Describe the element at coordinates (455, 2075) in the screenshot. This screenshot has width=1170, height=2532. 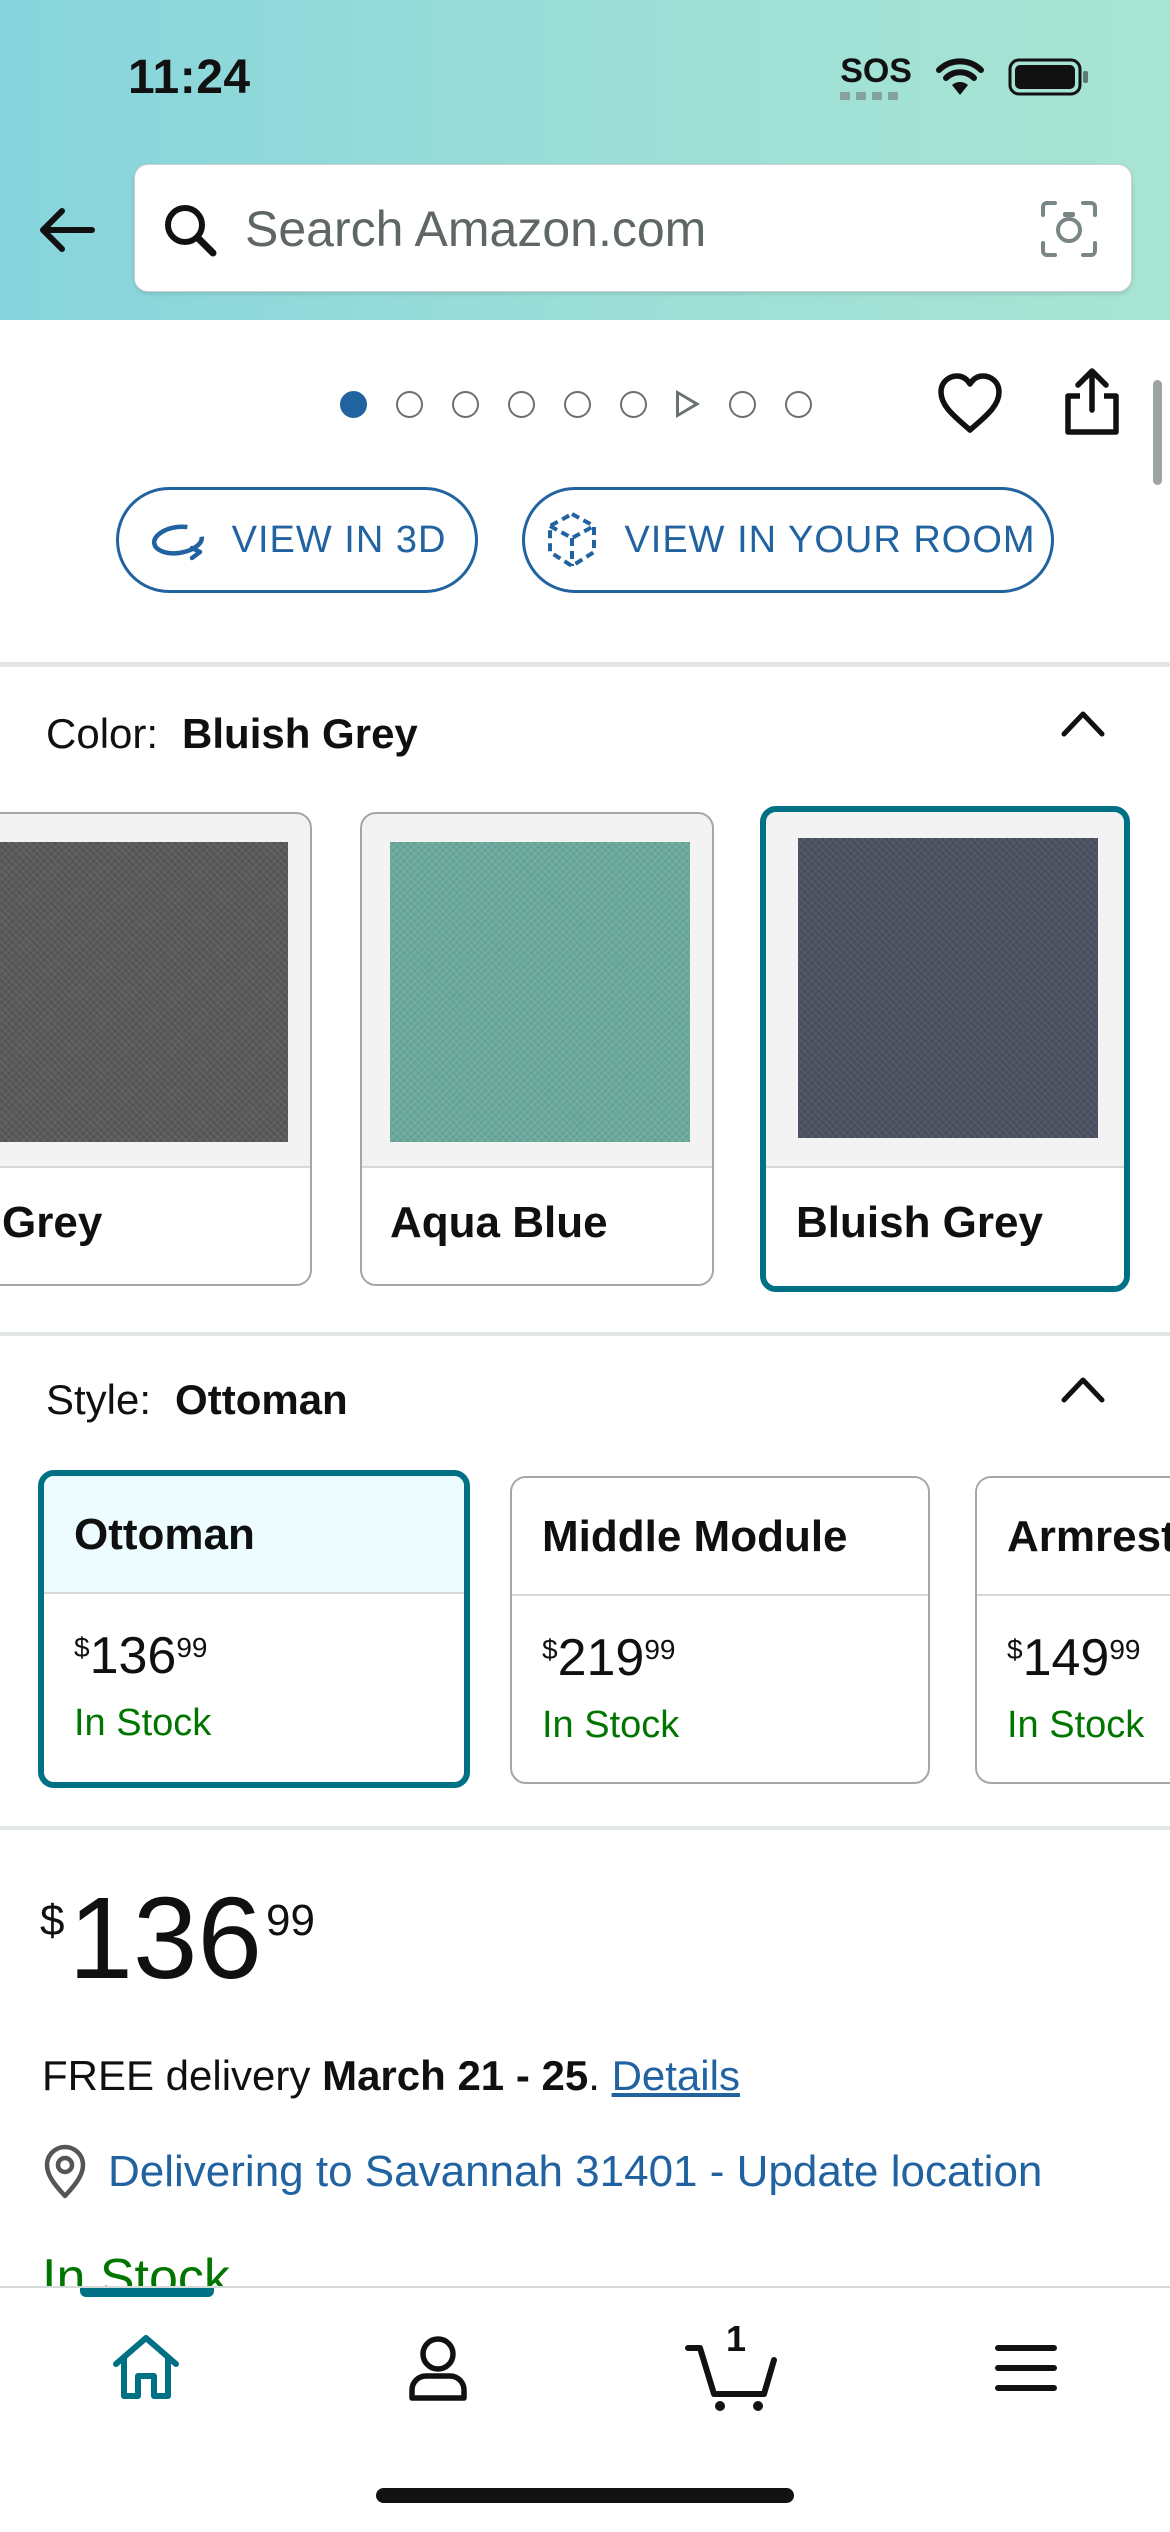
I see `delivery-dates: March 21 - 25` at that location.